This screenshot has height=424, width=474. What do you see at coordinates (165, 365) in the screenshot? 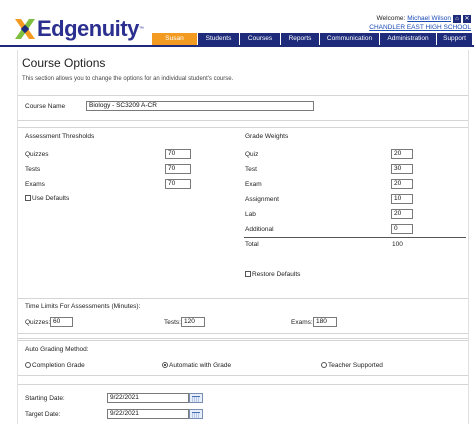
I see `radio-automatic-with-grade` at bounding box center [165, 365].